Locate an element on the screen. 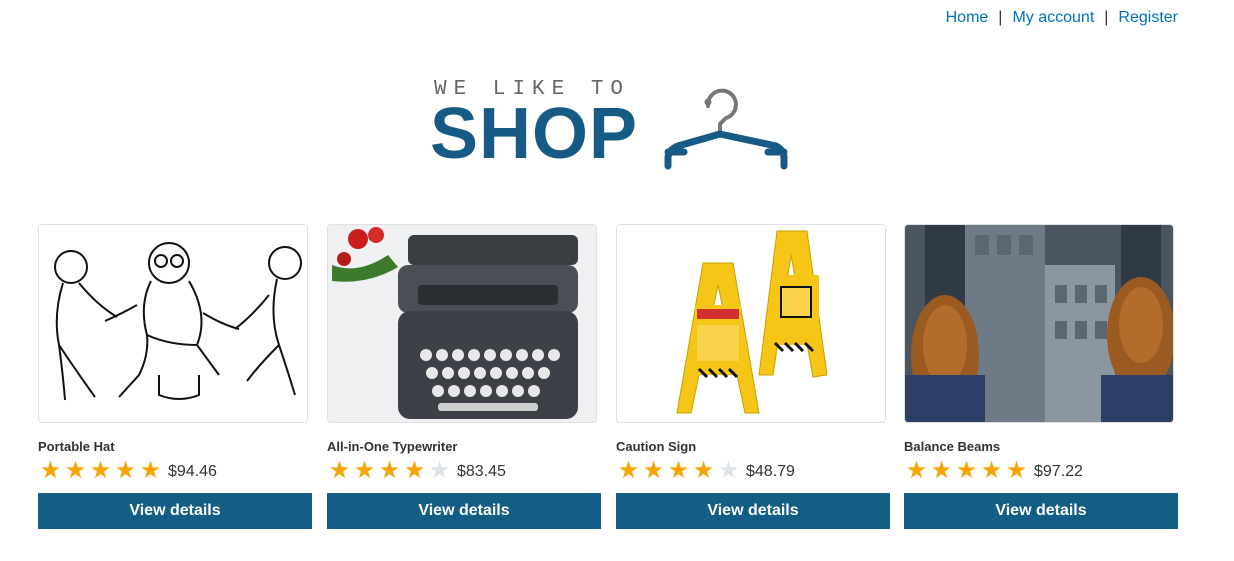 This screenshot has height=561, width=1234. top-nav: Home | My account | Register is located at coordinates (1062, 18).